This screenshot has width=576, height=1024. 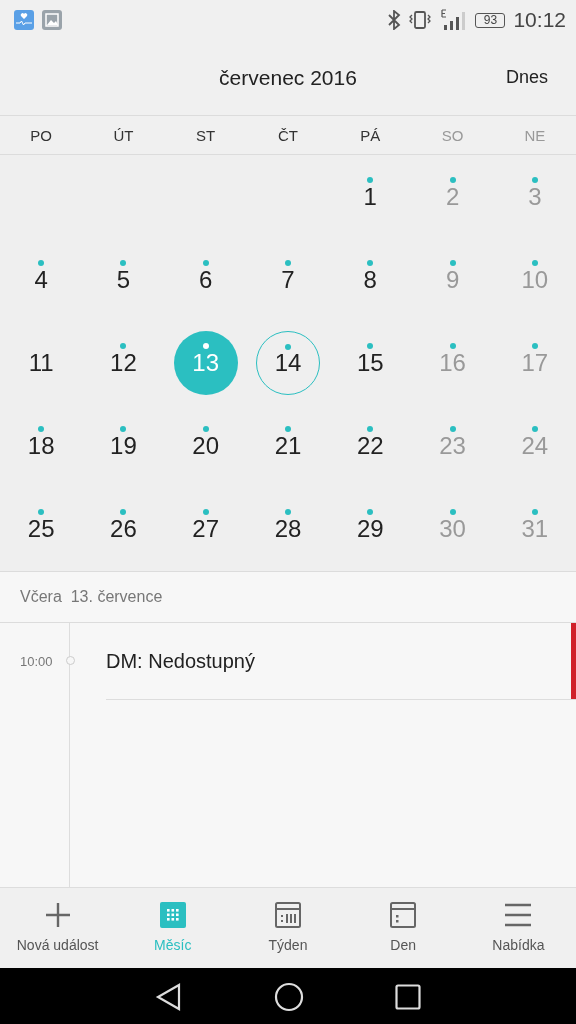 What do you see at coordinates (205, 279) in the screenshot?
I see `day-cell: 6` at bounding box center [205, 279].